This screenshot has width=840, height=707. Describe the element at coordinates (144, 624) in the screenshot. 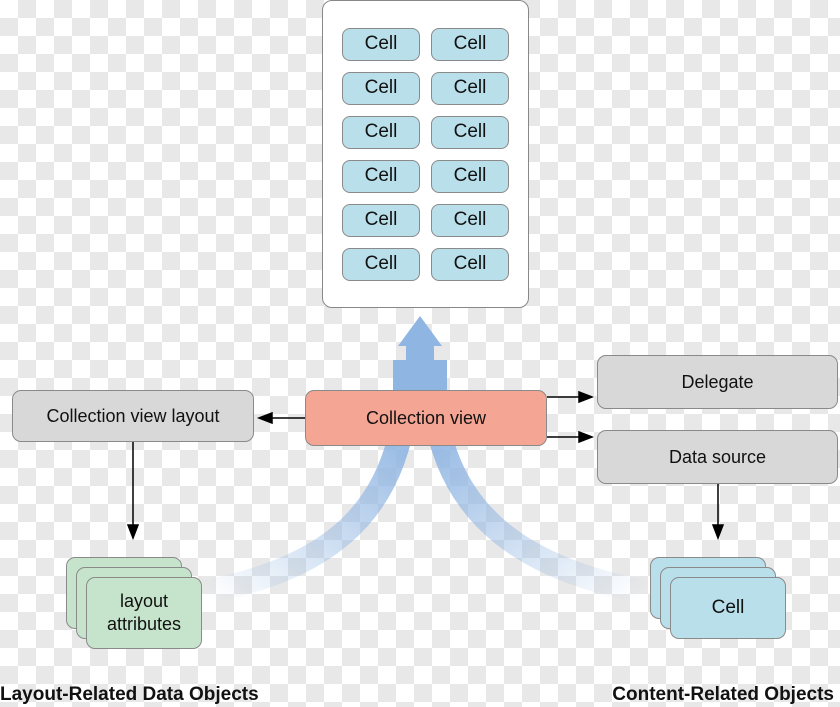

I see `layout-attributes-line2: attributes` at that location.